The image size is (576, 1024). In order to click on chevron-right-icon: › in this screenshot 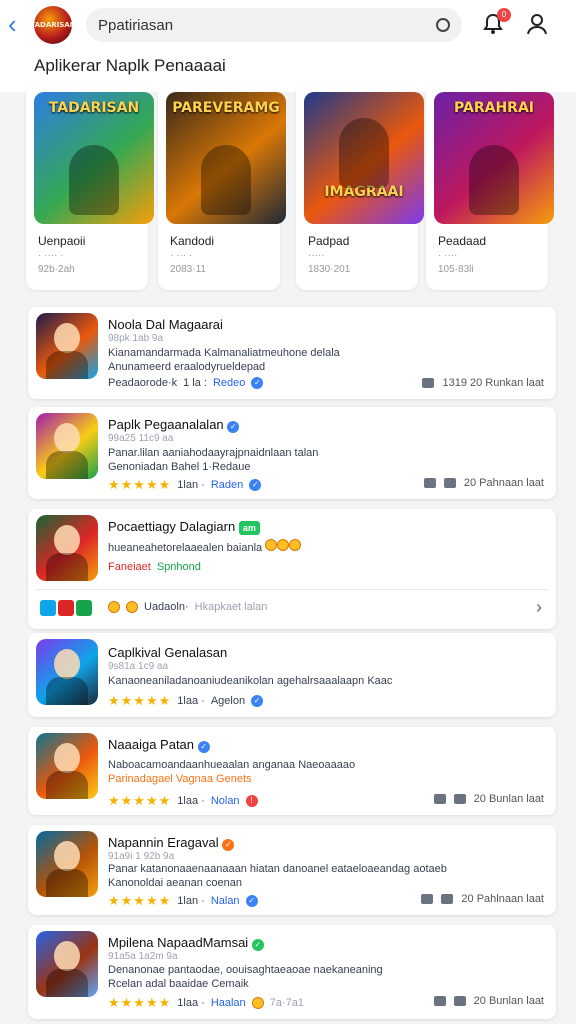, I will do `click(539, 607)`.